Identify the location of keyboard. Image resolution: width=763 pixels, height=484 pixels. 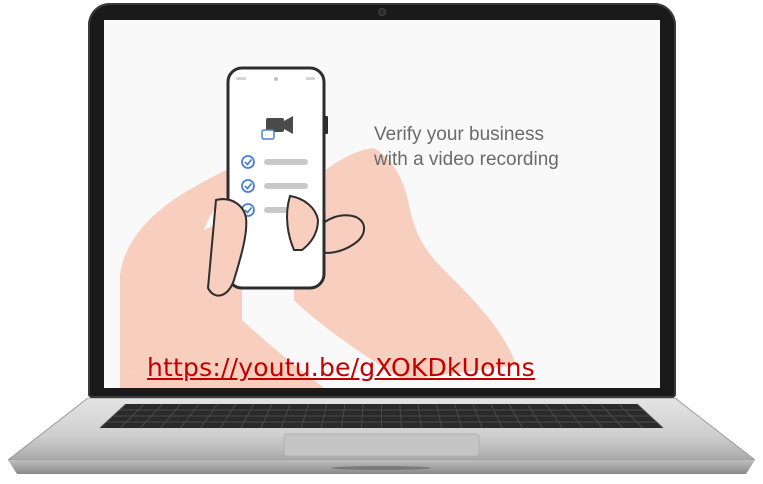
(381, 416).